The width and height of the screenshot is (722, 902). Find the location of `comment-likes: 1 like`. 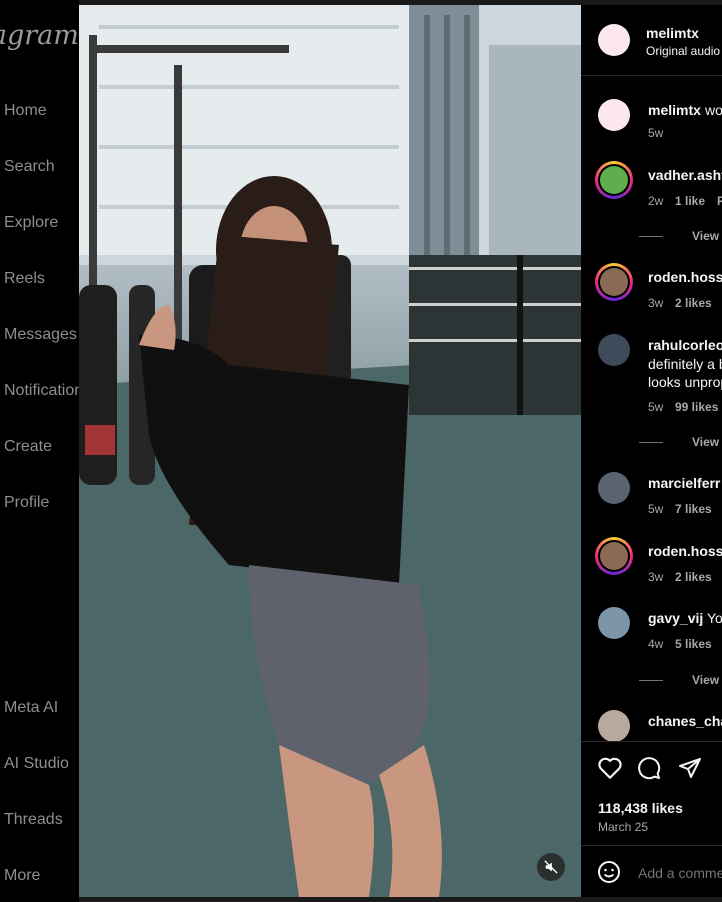

comment-likes: 1 like is located at coordinates (690, 201).